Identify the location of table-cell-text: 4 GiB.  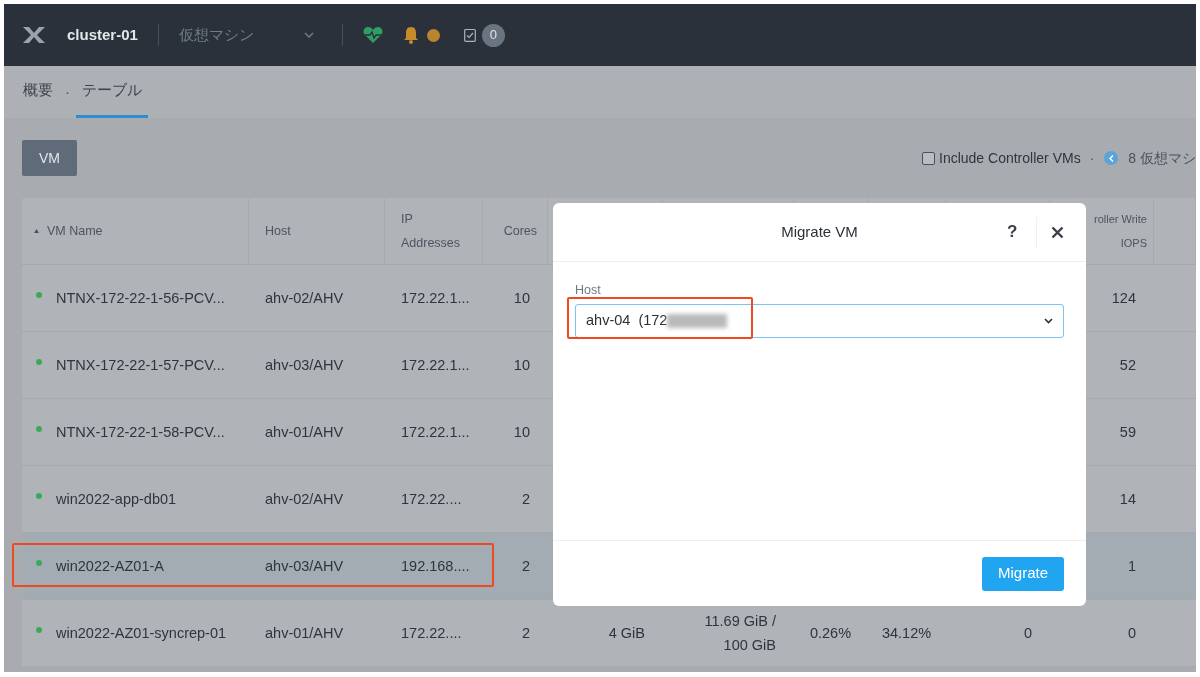
(626, 633).